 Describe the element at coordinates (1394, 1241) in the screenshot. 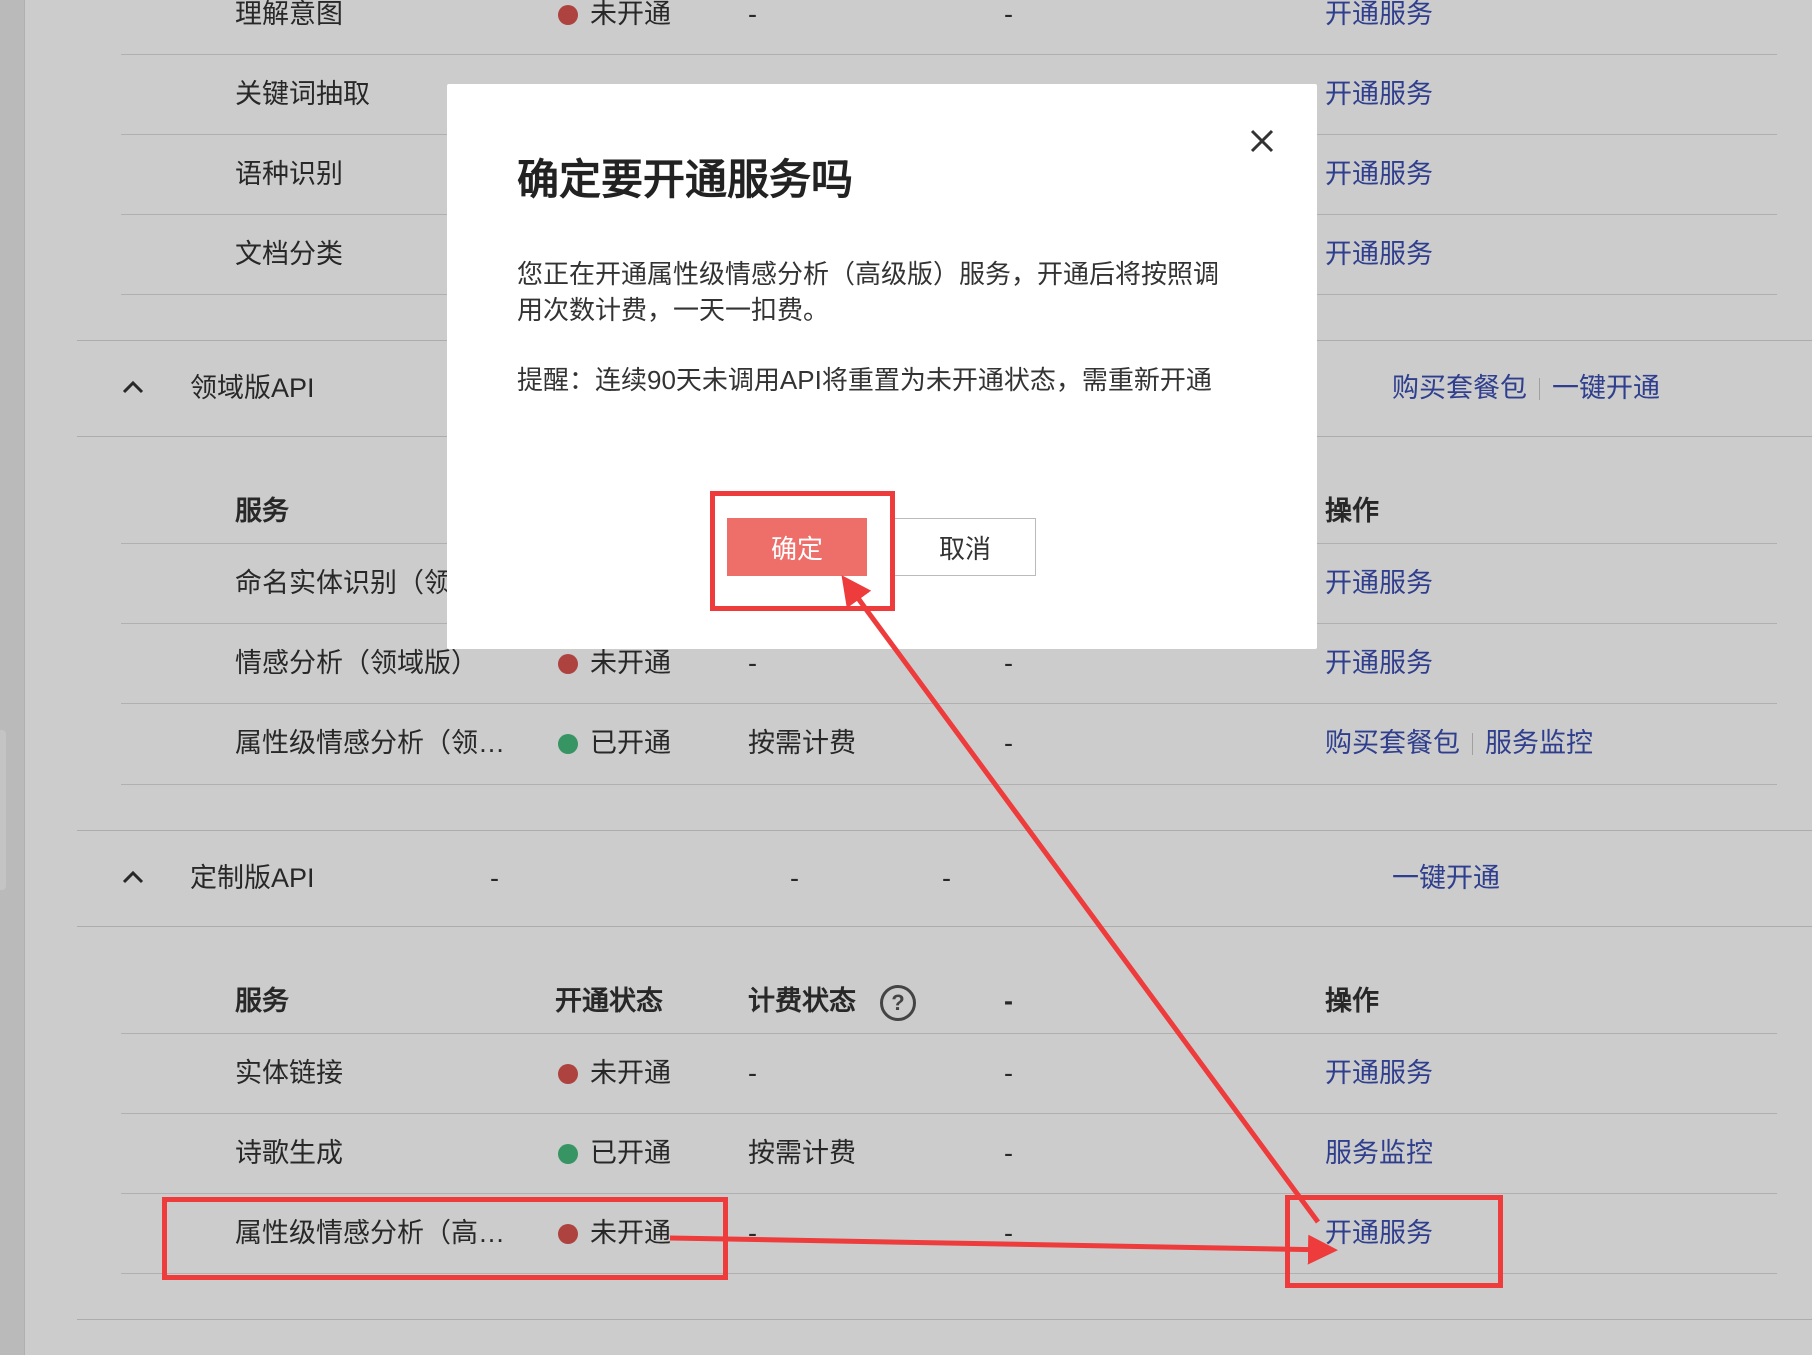

I see `annotation-box-open-service` at that location.